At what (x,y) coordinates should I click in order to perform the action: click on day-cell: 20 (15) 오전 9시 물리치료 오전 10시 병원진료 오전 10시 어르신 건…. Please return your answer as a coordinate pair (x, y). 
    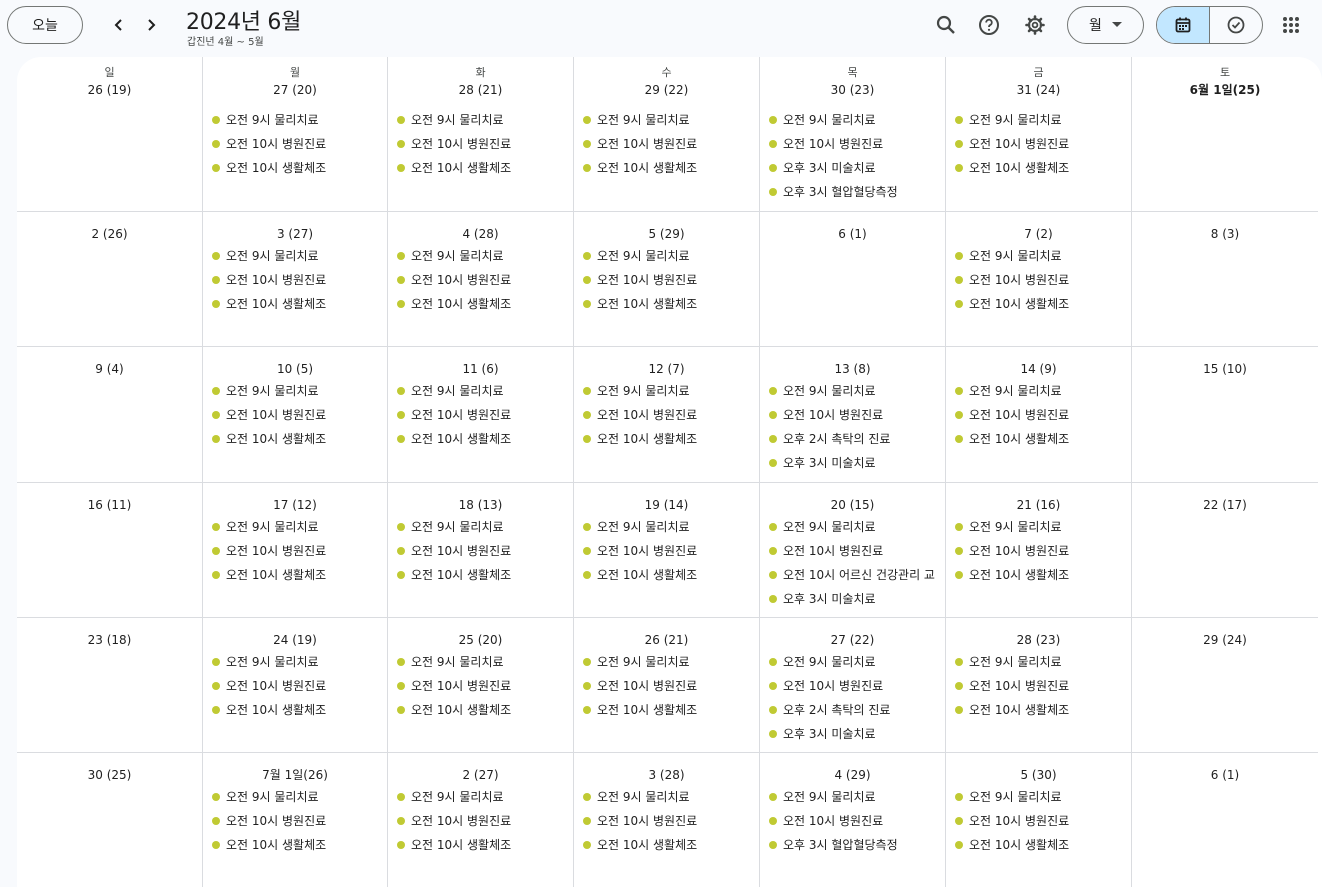
    Looking at the image, I should click on (853, 550).